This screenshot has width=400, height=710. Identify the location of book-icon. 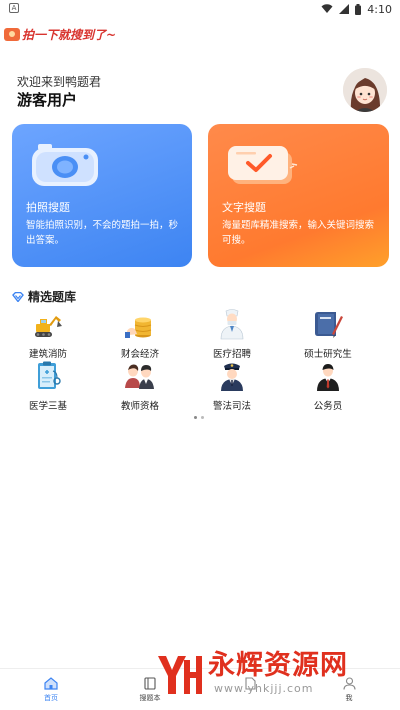
(329, 325).